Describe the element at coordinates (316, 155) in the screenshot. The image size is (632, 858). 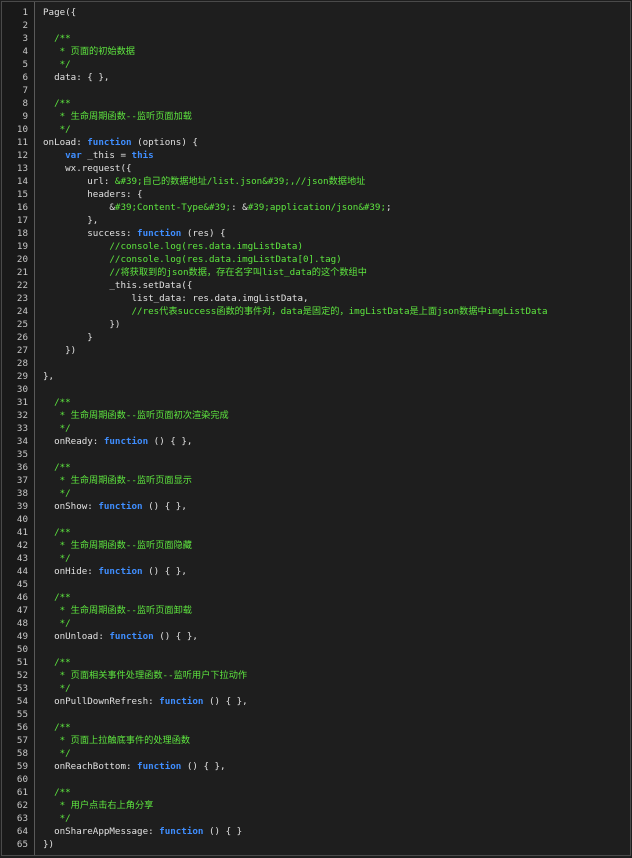
I see `code-line: 12 var _this = this` at that location.